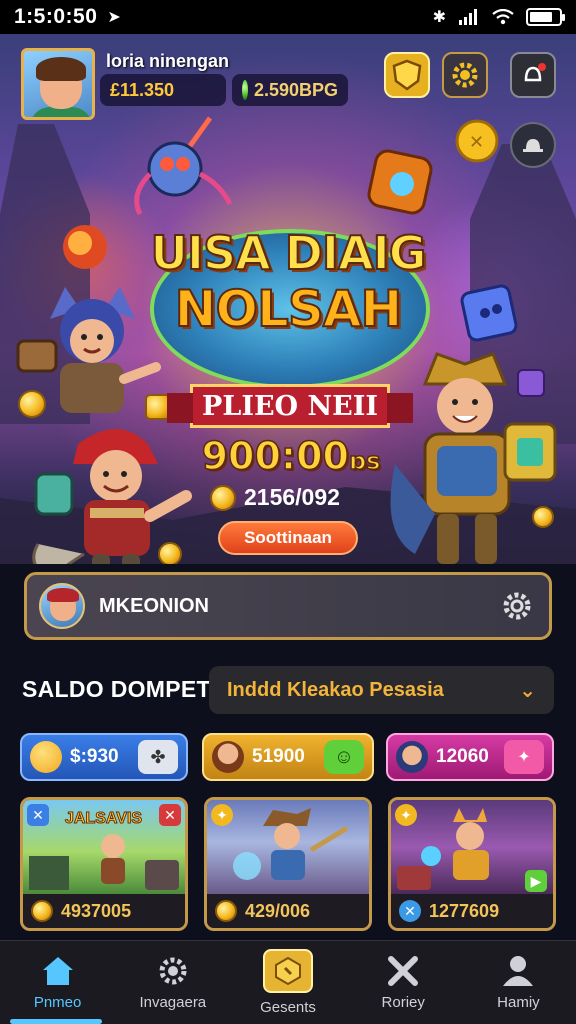  I want to click on coin-count: 2156/092, so click(292, 497).